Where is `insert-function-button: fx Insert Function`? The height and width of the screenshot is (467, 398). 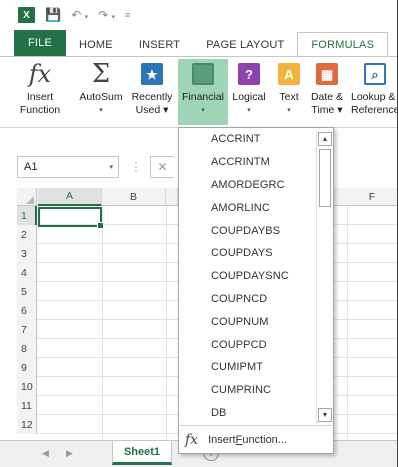
insert-function-button: fx Insert Function is located at coordinates (40, 92).